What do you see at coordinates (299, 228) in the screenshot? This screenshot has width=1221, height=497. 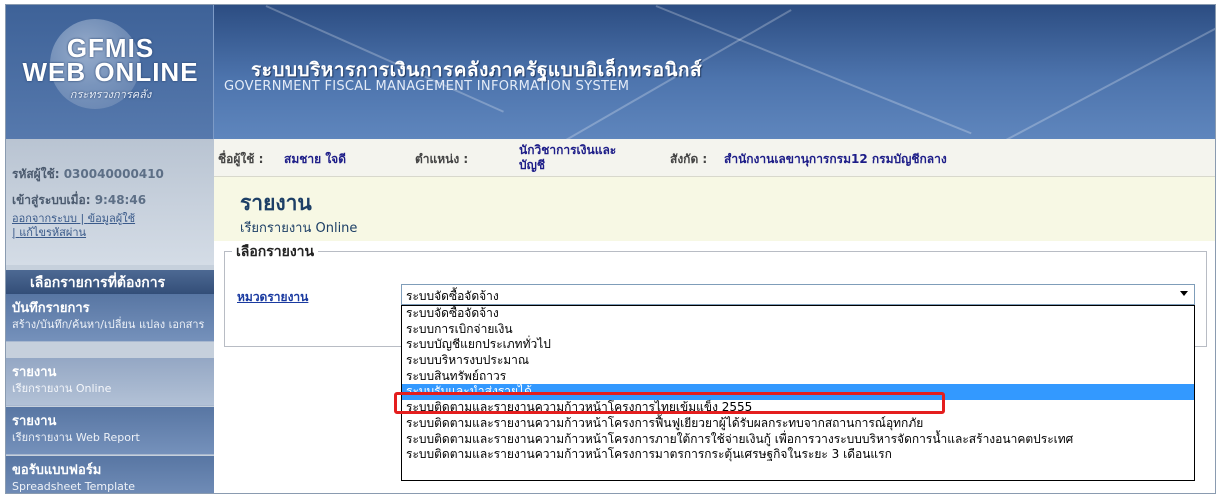 I see `page-subtitle: เรียกรายงาน Online` at bounding box center [299, 228].